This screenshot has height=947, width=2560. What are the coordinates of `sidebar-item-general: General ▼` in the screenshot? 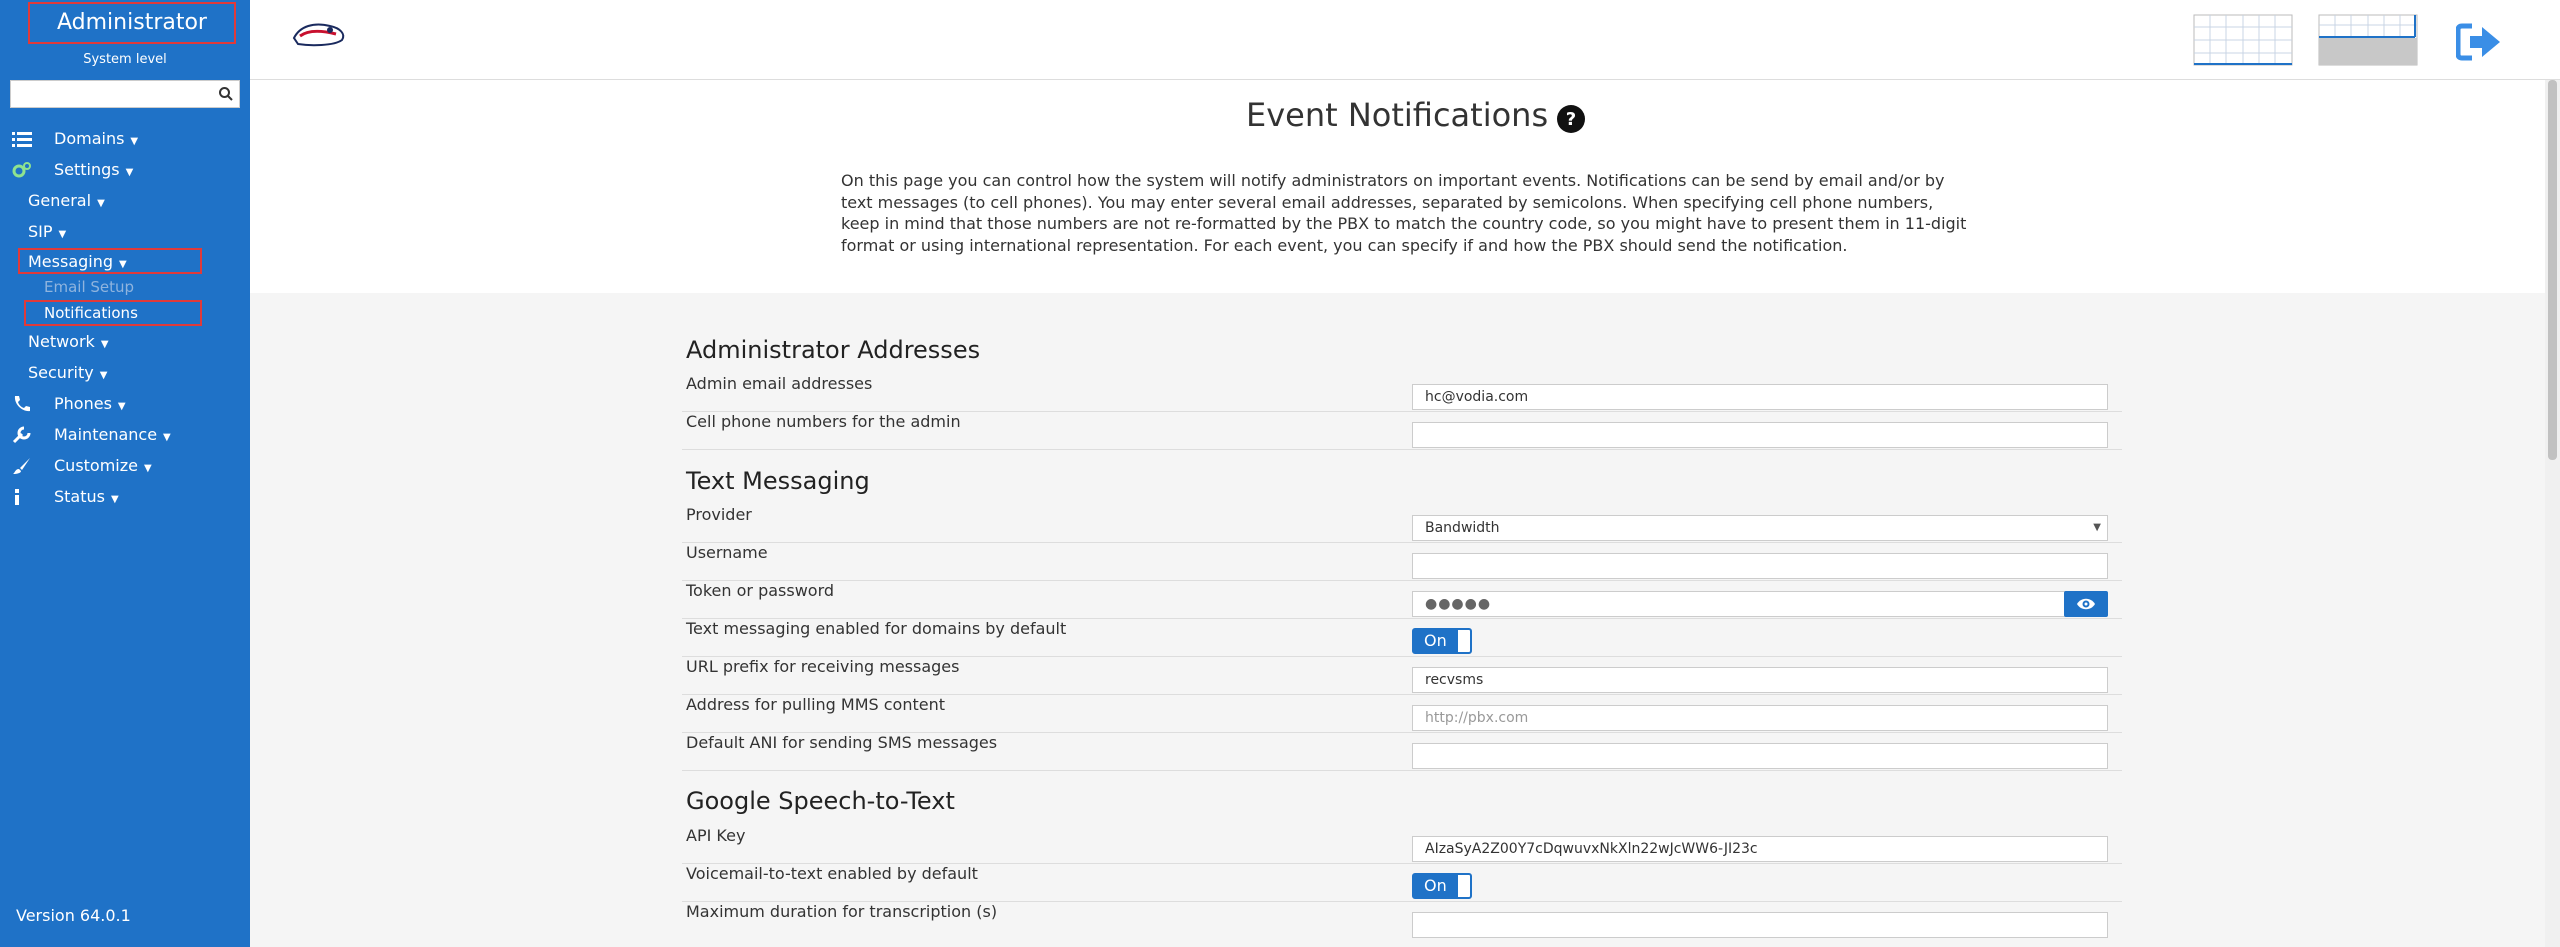 It's located at (66, 202).